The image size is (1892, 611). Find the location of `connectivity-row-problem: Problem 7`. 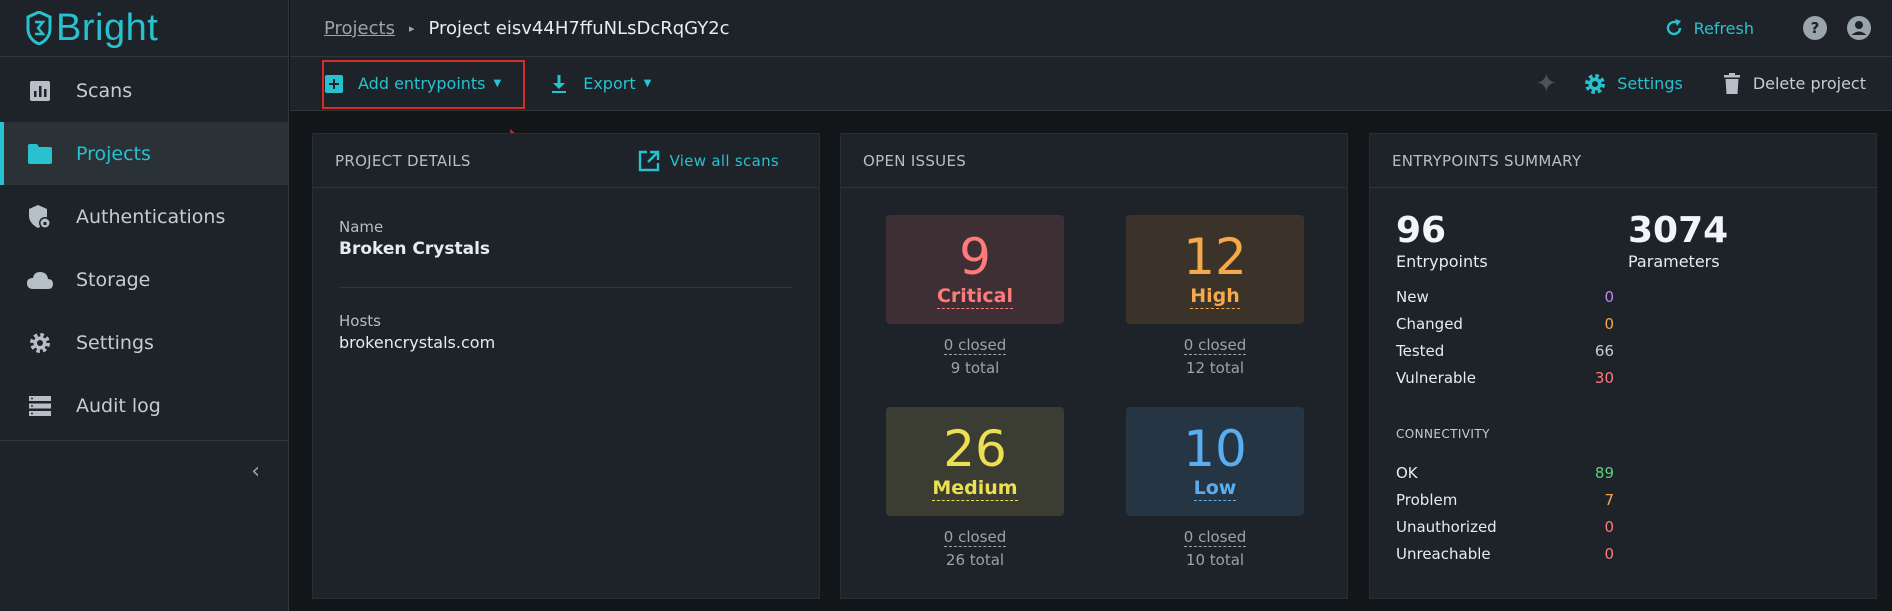

connectivity-row-problem: Problem 7 is located at coordinates (1505, 500).